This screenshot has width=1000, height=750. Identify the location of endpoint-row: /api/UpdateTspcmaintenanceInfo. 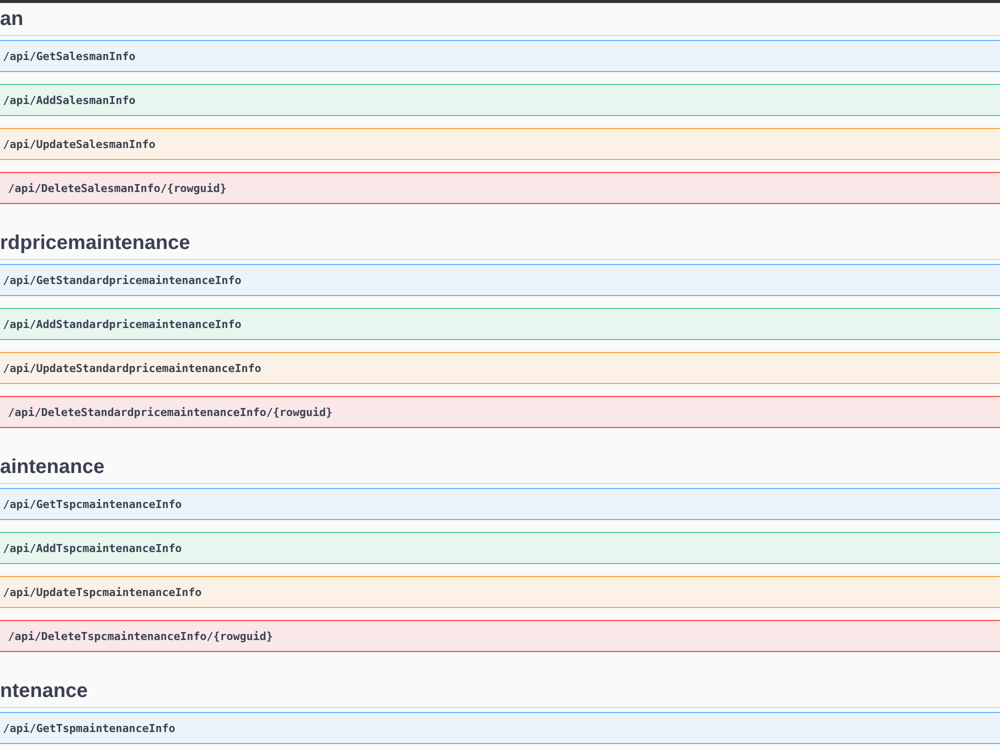
(500, 592).